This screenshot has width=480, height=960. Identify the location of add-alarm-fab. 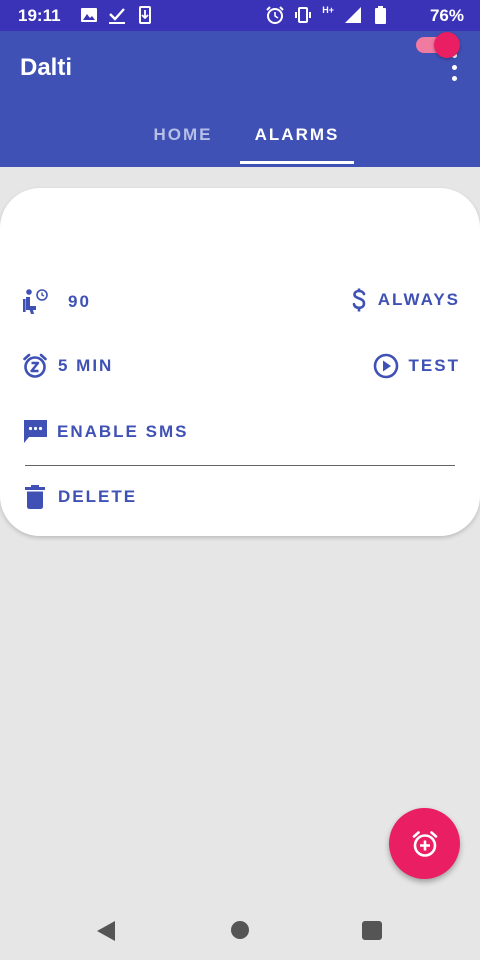
(424, 843).